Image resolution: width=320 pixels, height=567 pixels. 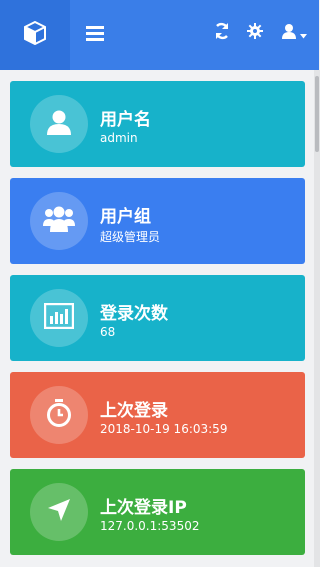 What do you see at coordinates (143, 508) in the screenshot?
I see `card-title: 上次登录IP` at bounding box center [143, 508].